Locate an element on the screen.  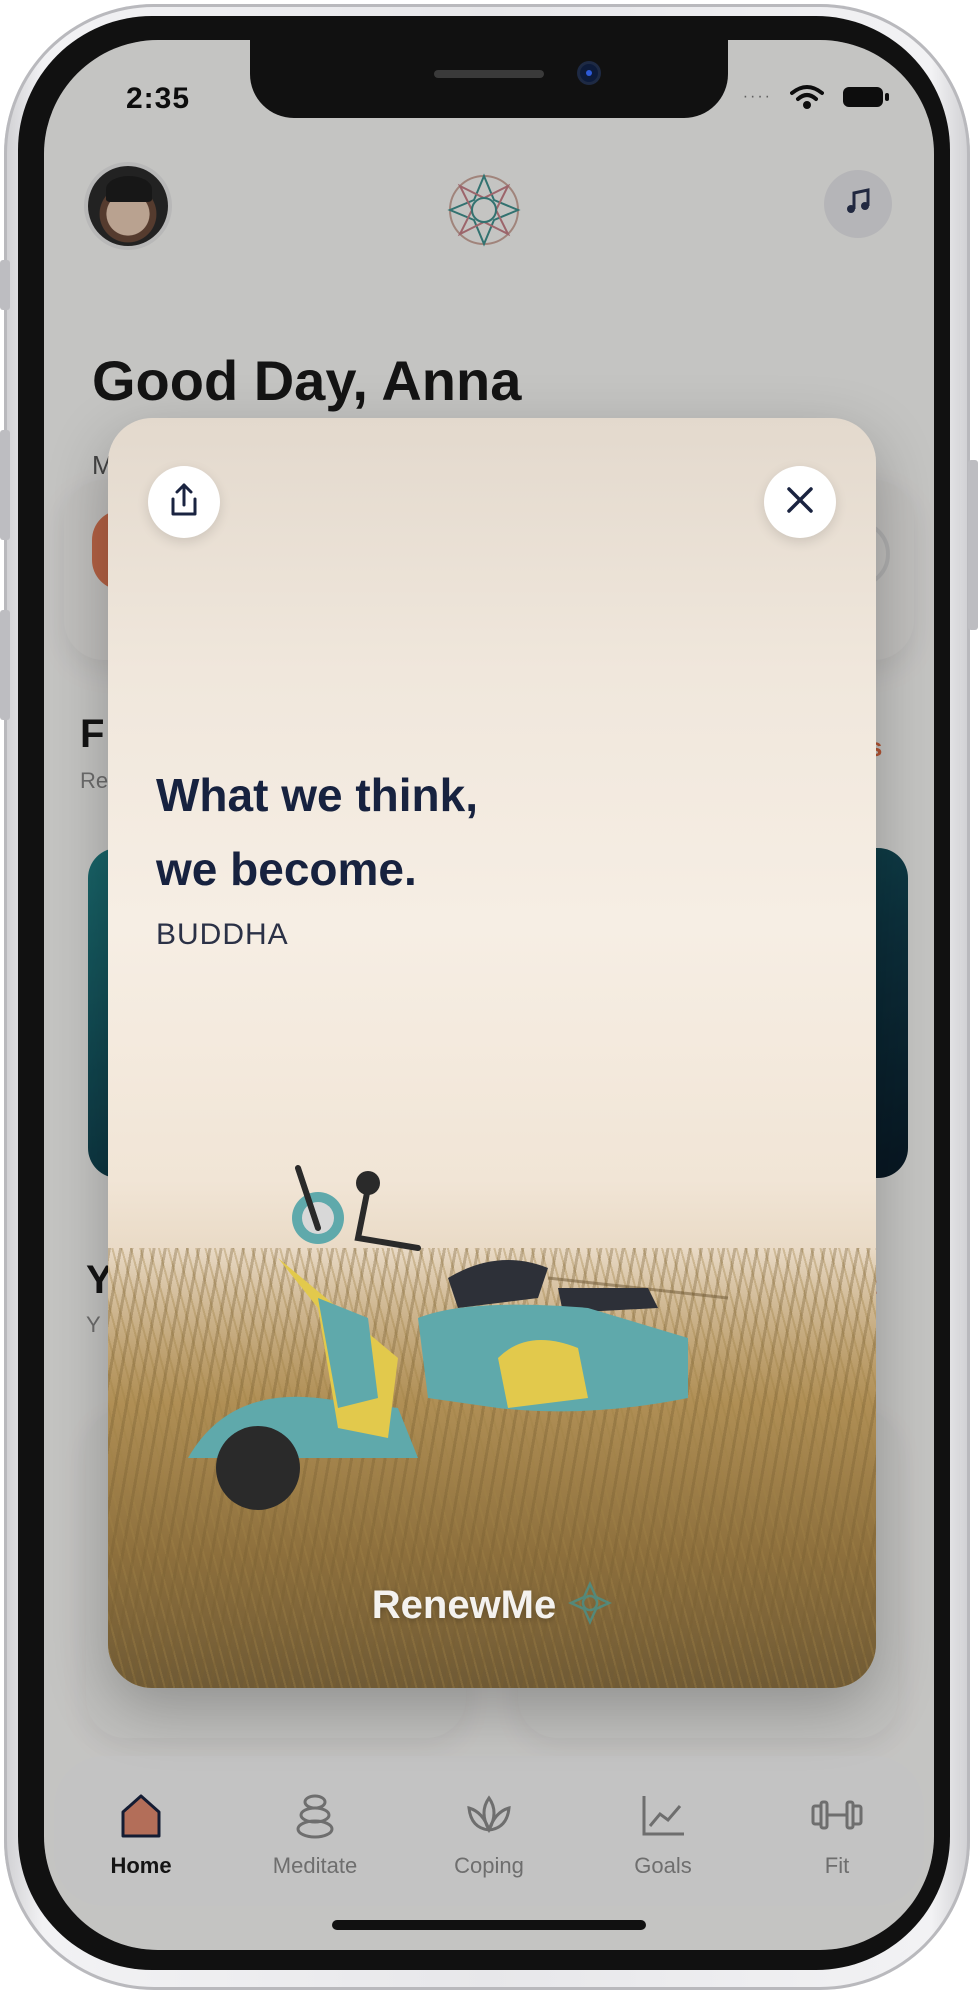
scooter-illustration is located at coordinates (458, 1337).